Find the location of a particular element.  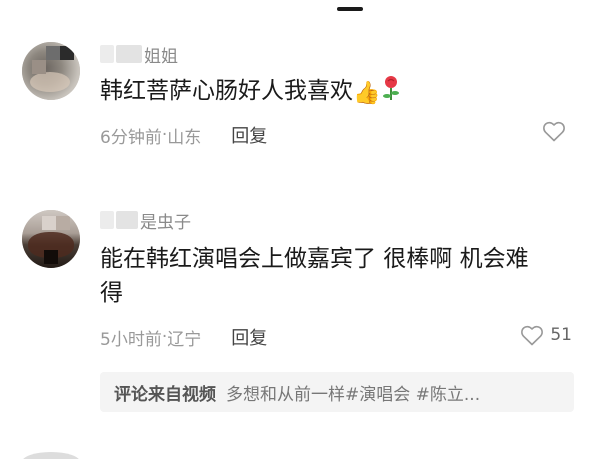

username: 姐姐 is located at coordinates (161, 54).